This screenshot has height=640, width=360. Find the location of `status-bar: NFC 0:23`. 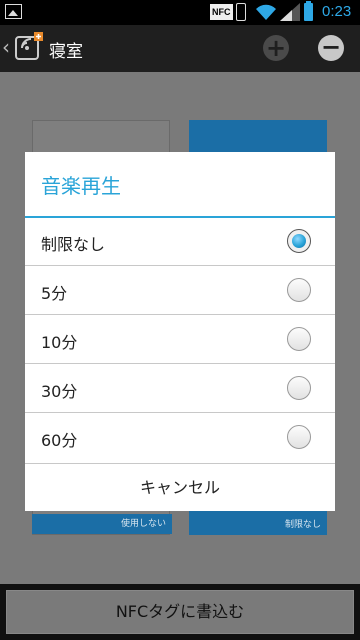

status-bar: NFC 0:23 is located at coordinates (180, 12).